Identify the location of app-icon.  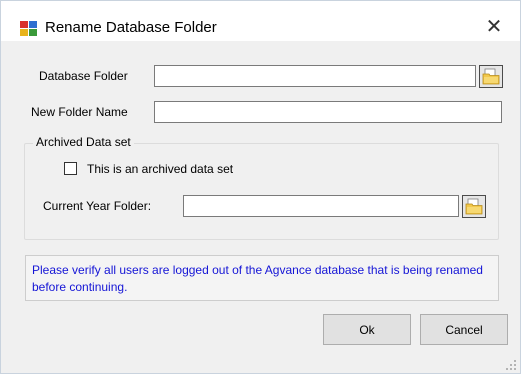
(28, 28).